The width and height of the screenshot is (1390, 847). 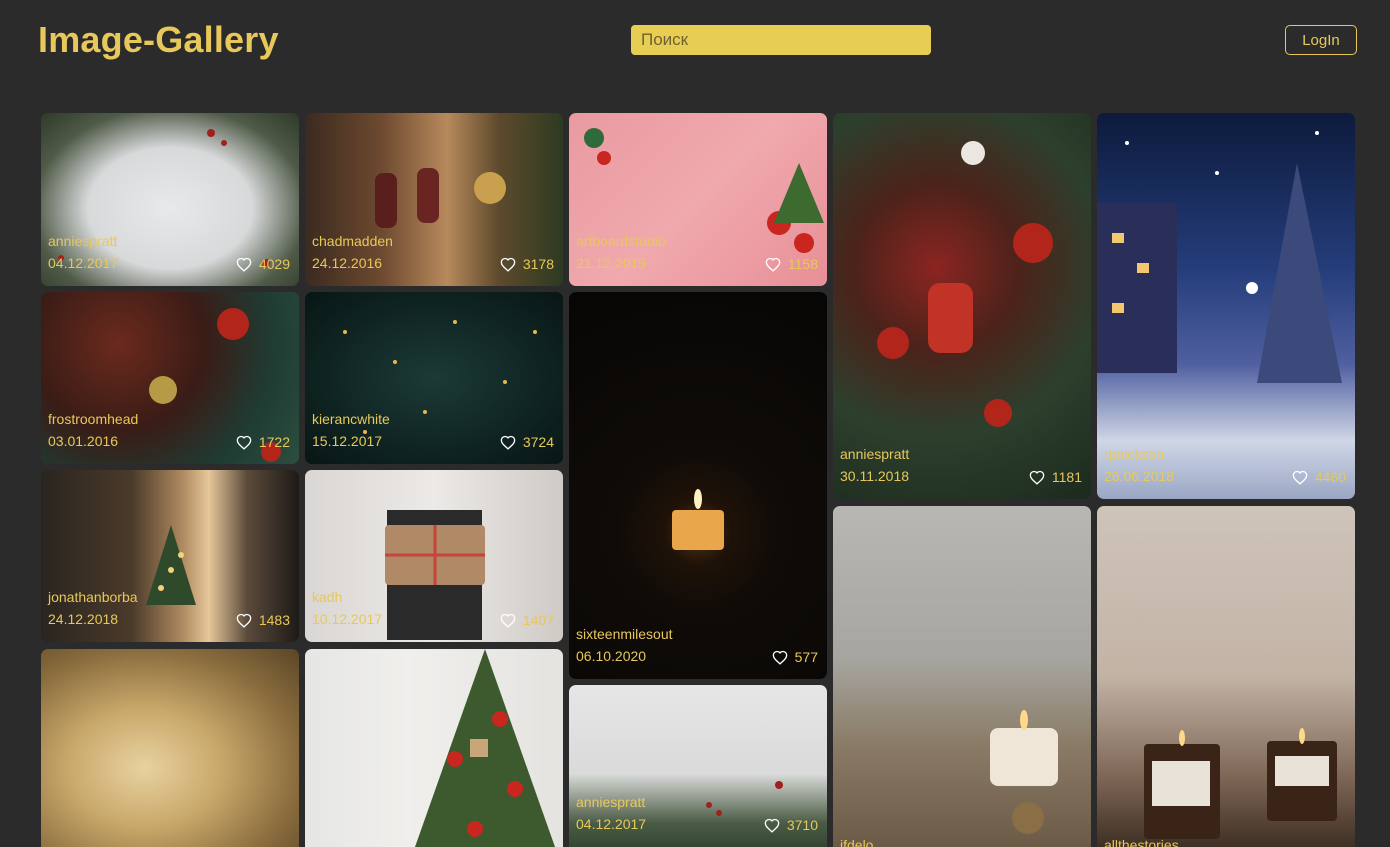 I want to click on card-author: jonathanborba, so click(x=93, y=597).